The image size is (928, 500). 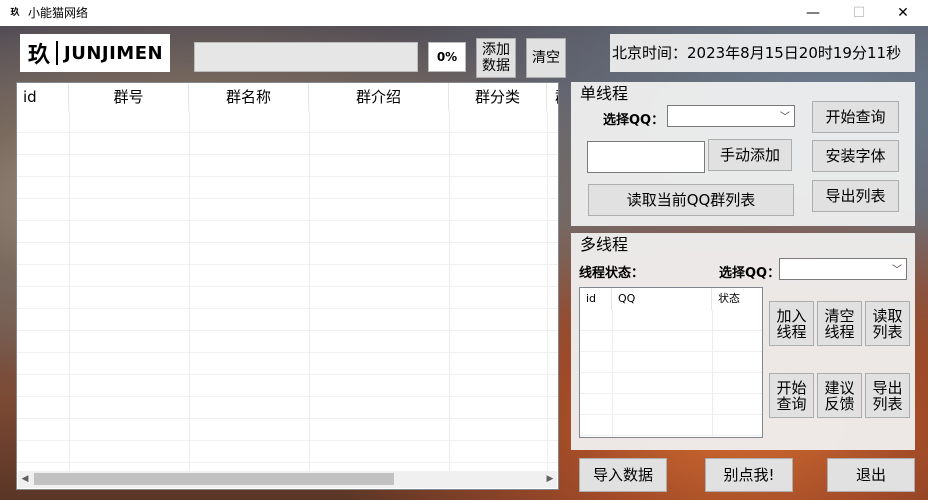 I want to click on select-qq-dropdown: ﹀, so click(x=731, y=116).